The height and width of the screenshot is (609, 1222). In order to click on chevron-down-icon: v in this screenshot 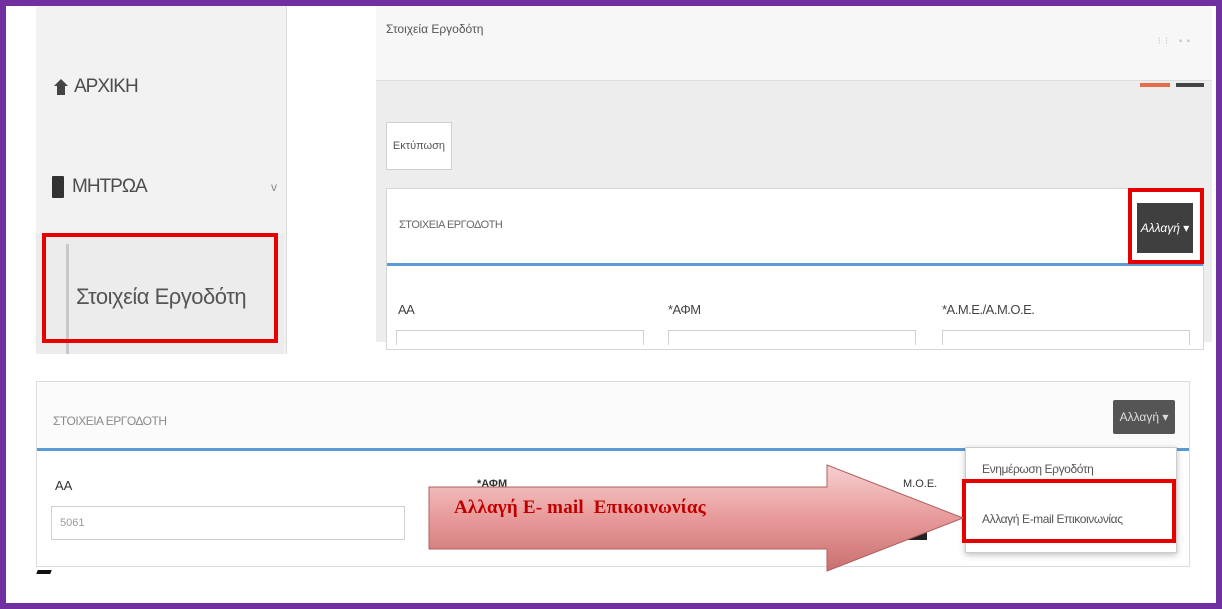, I will do `click(274, 187)`.